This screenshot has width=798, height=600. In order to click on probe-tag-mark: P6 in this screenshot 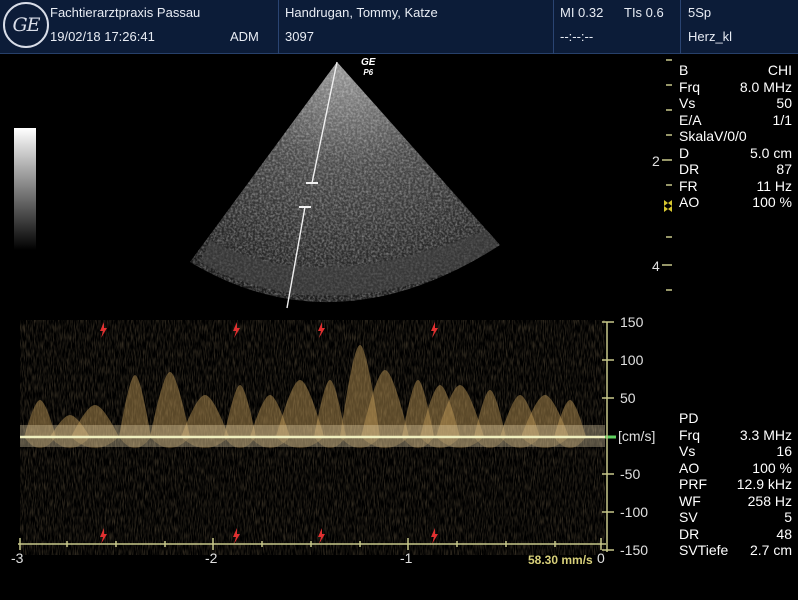, I will do `click(368, 72)`.